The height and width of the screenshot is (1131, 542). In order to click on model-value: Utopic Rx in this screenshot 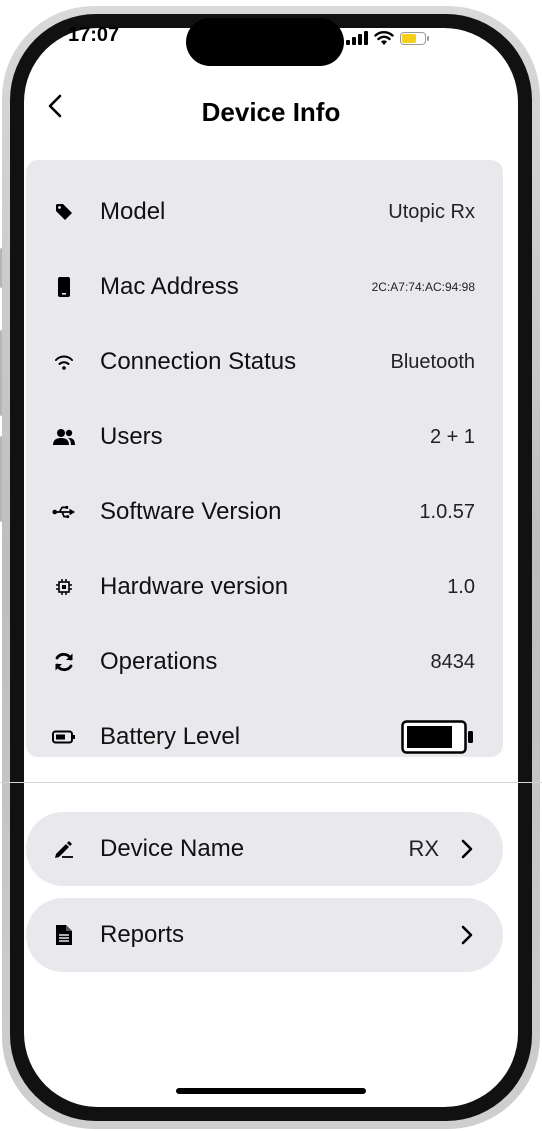, I will do `click(431, 211)`.